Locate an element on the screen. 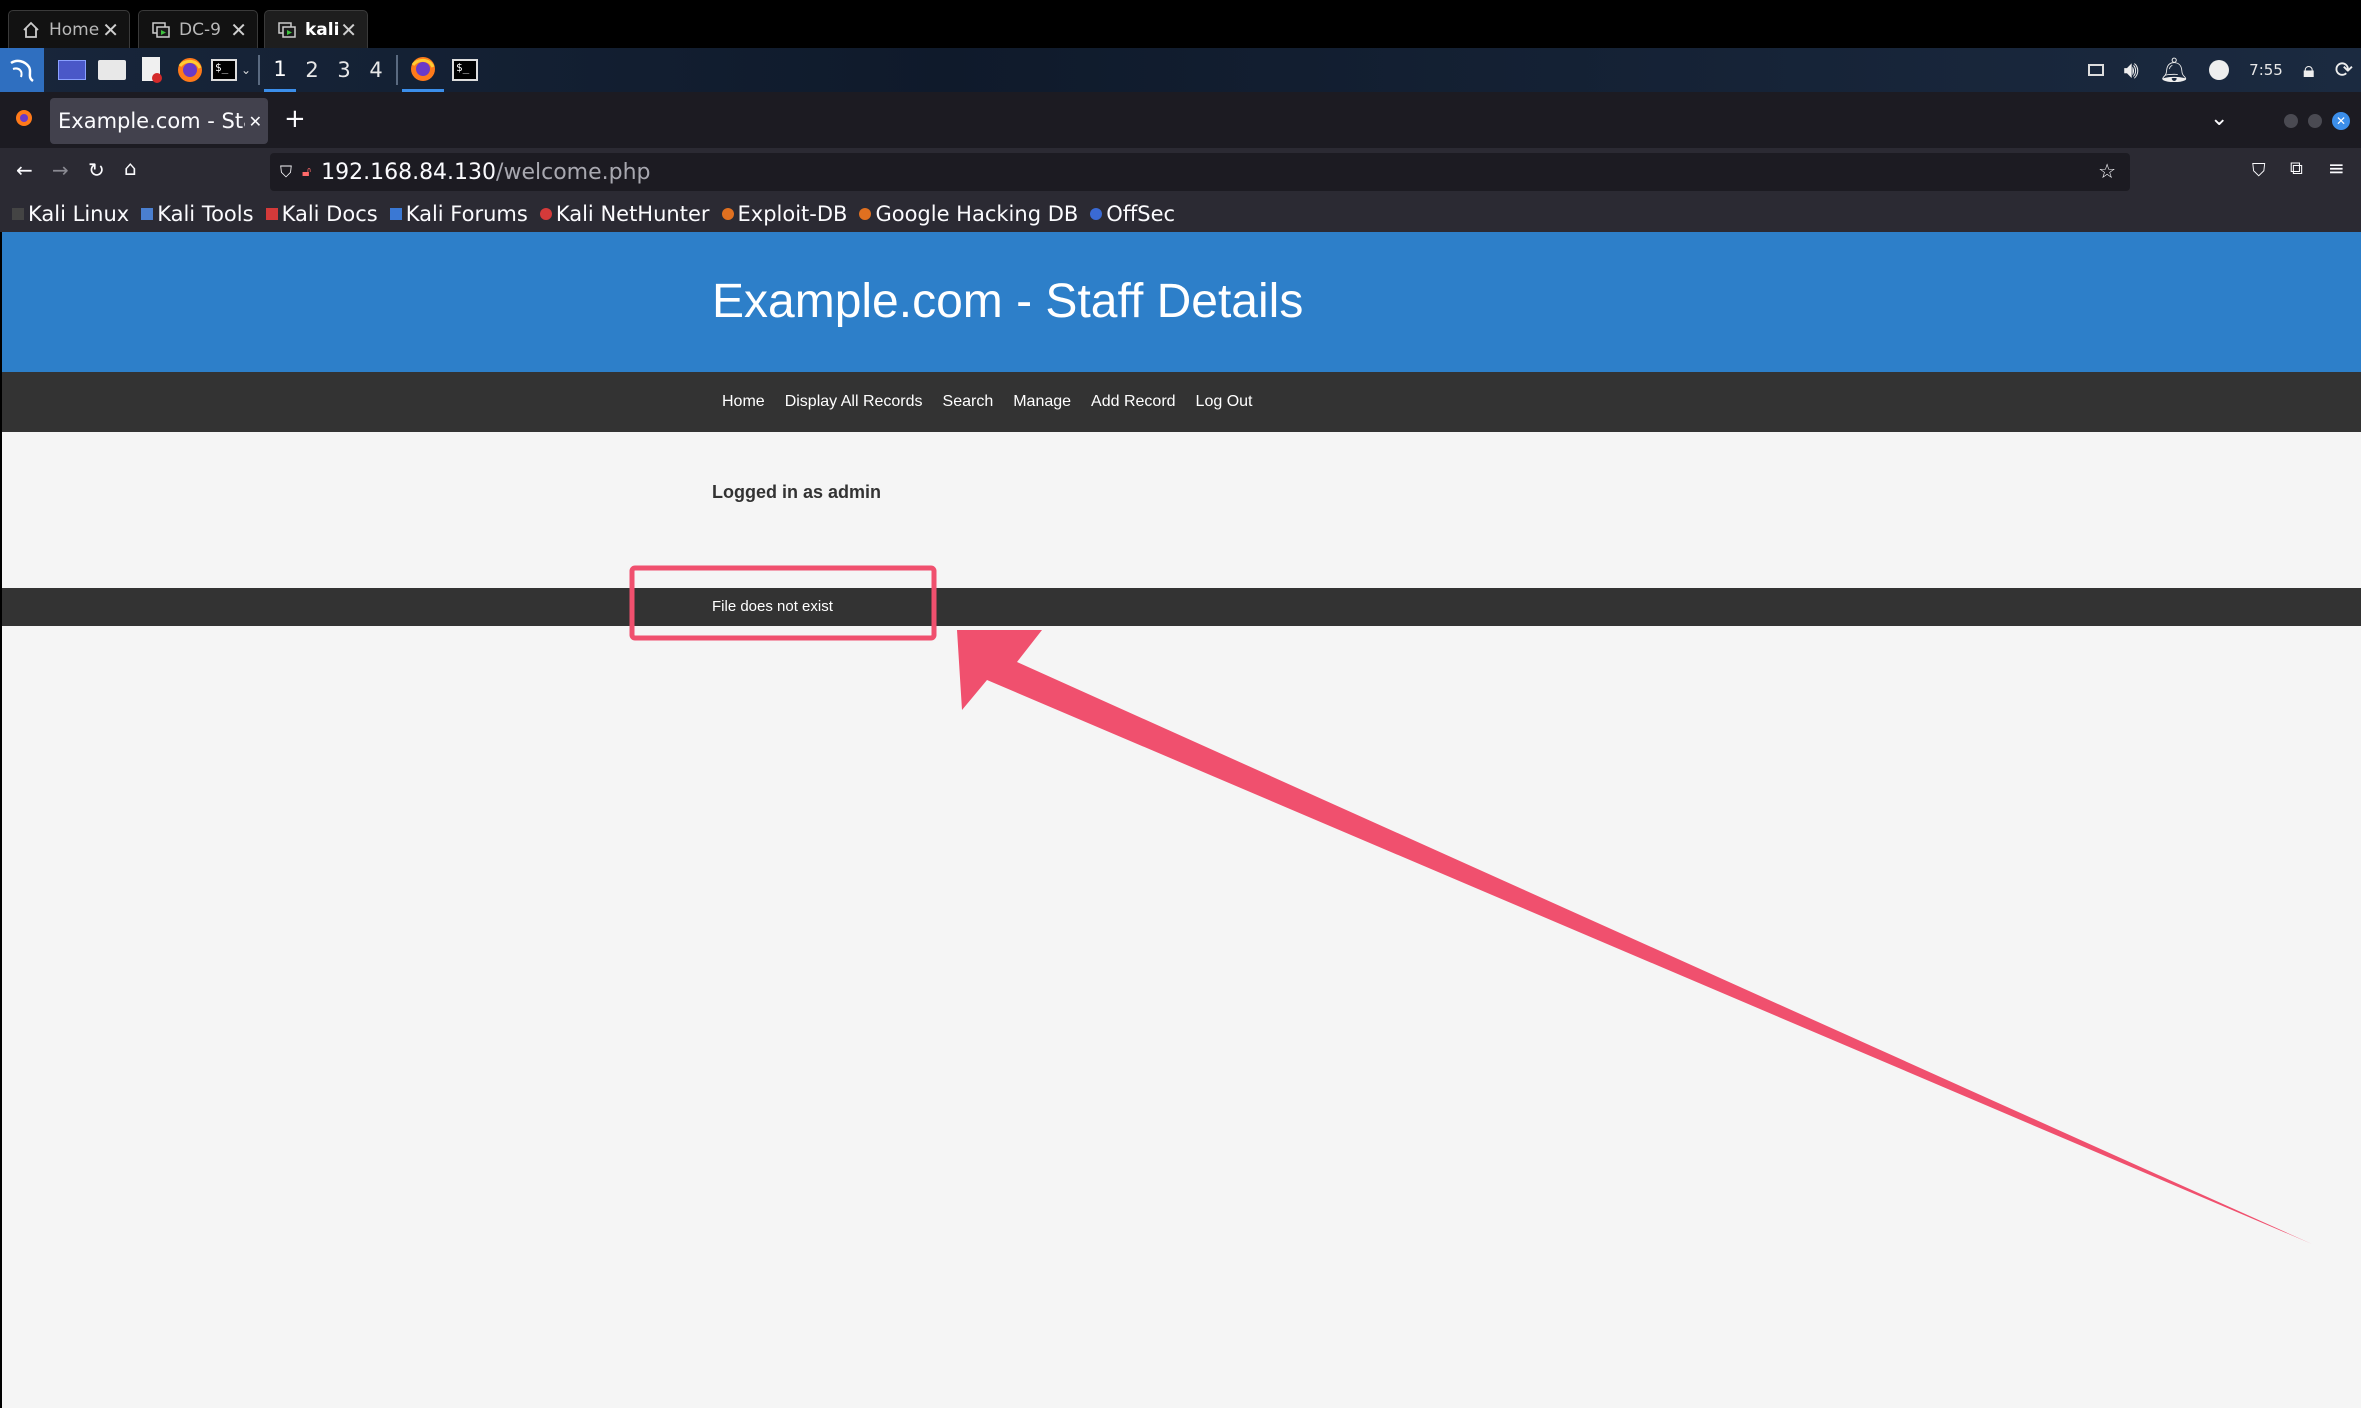  file-not-exist-message: File does not exist is located at coordinates (772, 606).